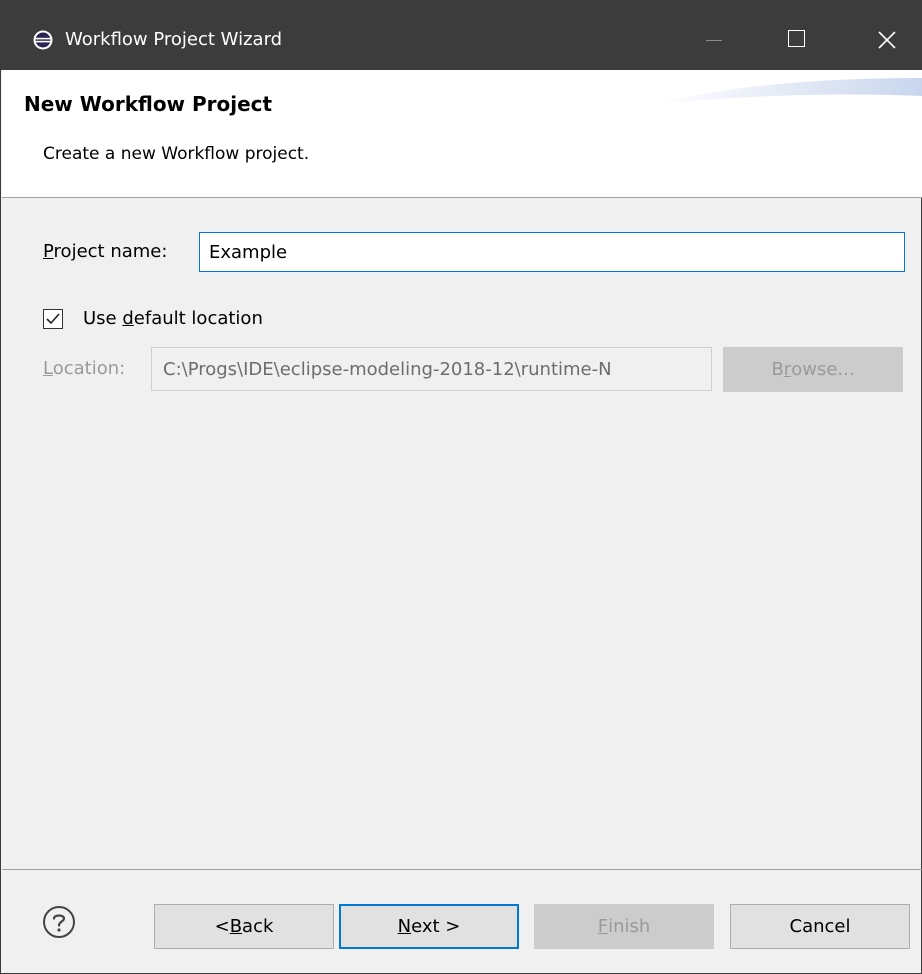 This screenshot has height=974, width=922. I want to click on minimize-button, so click(712, 40).